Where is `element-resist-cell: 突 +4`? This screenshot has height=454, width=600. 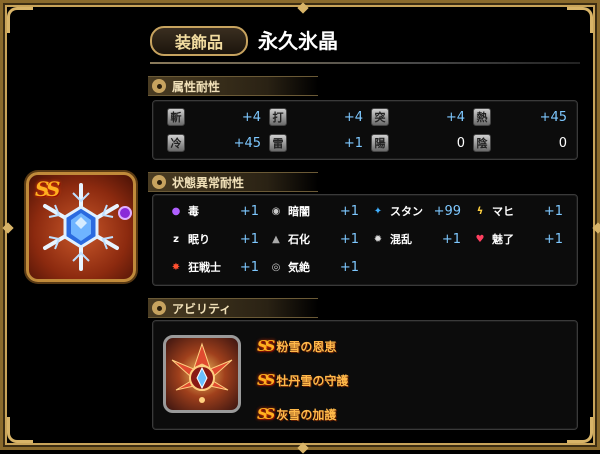
element-resist-cell: 突 +4 is located at coordinates (418, 117).